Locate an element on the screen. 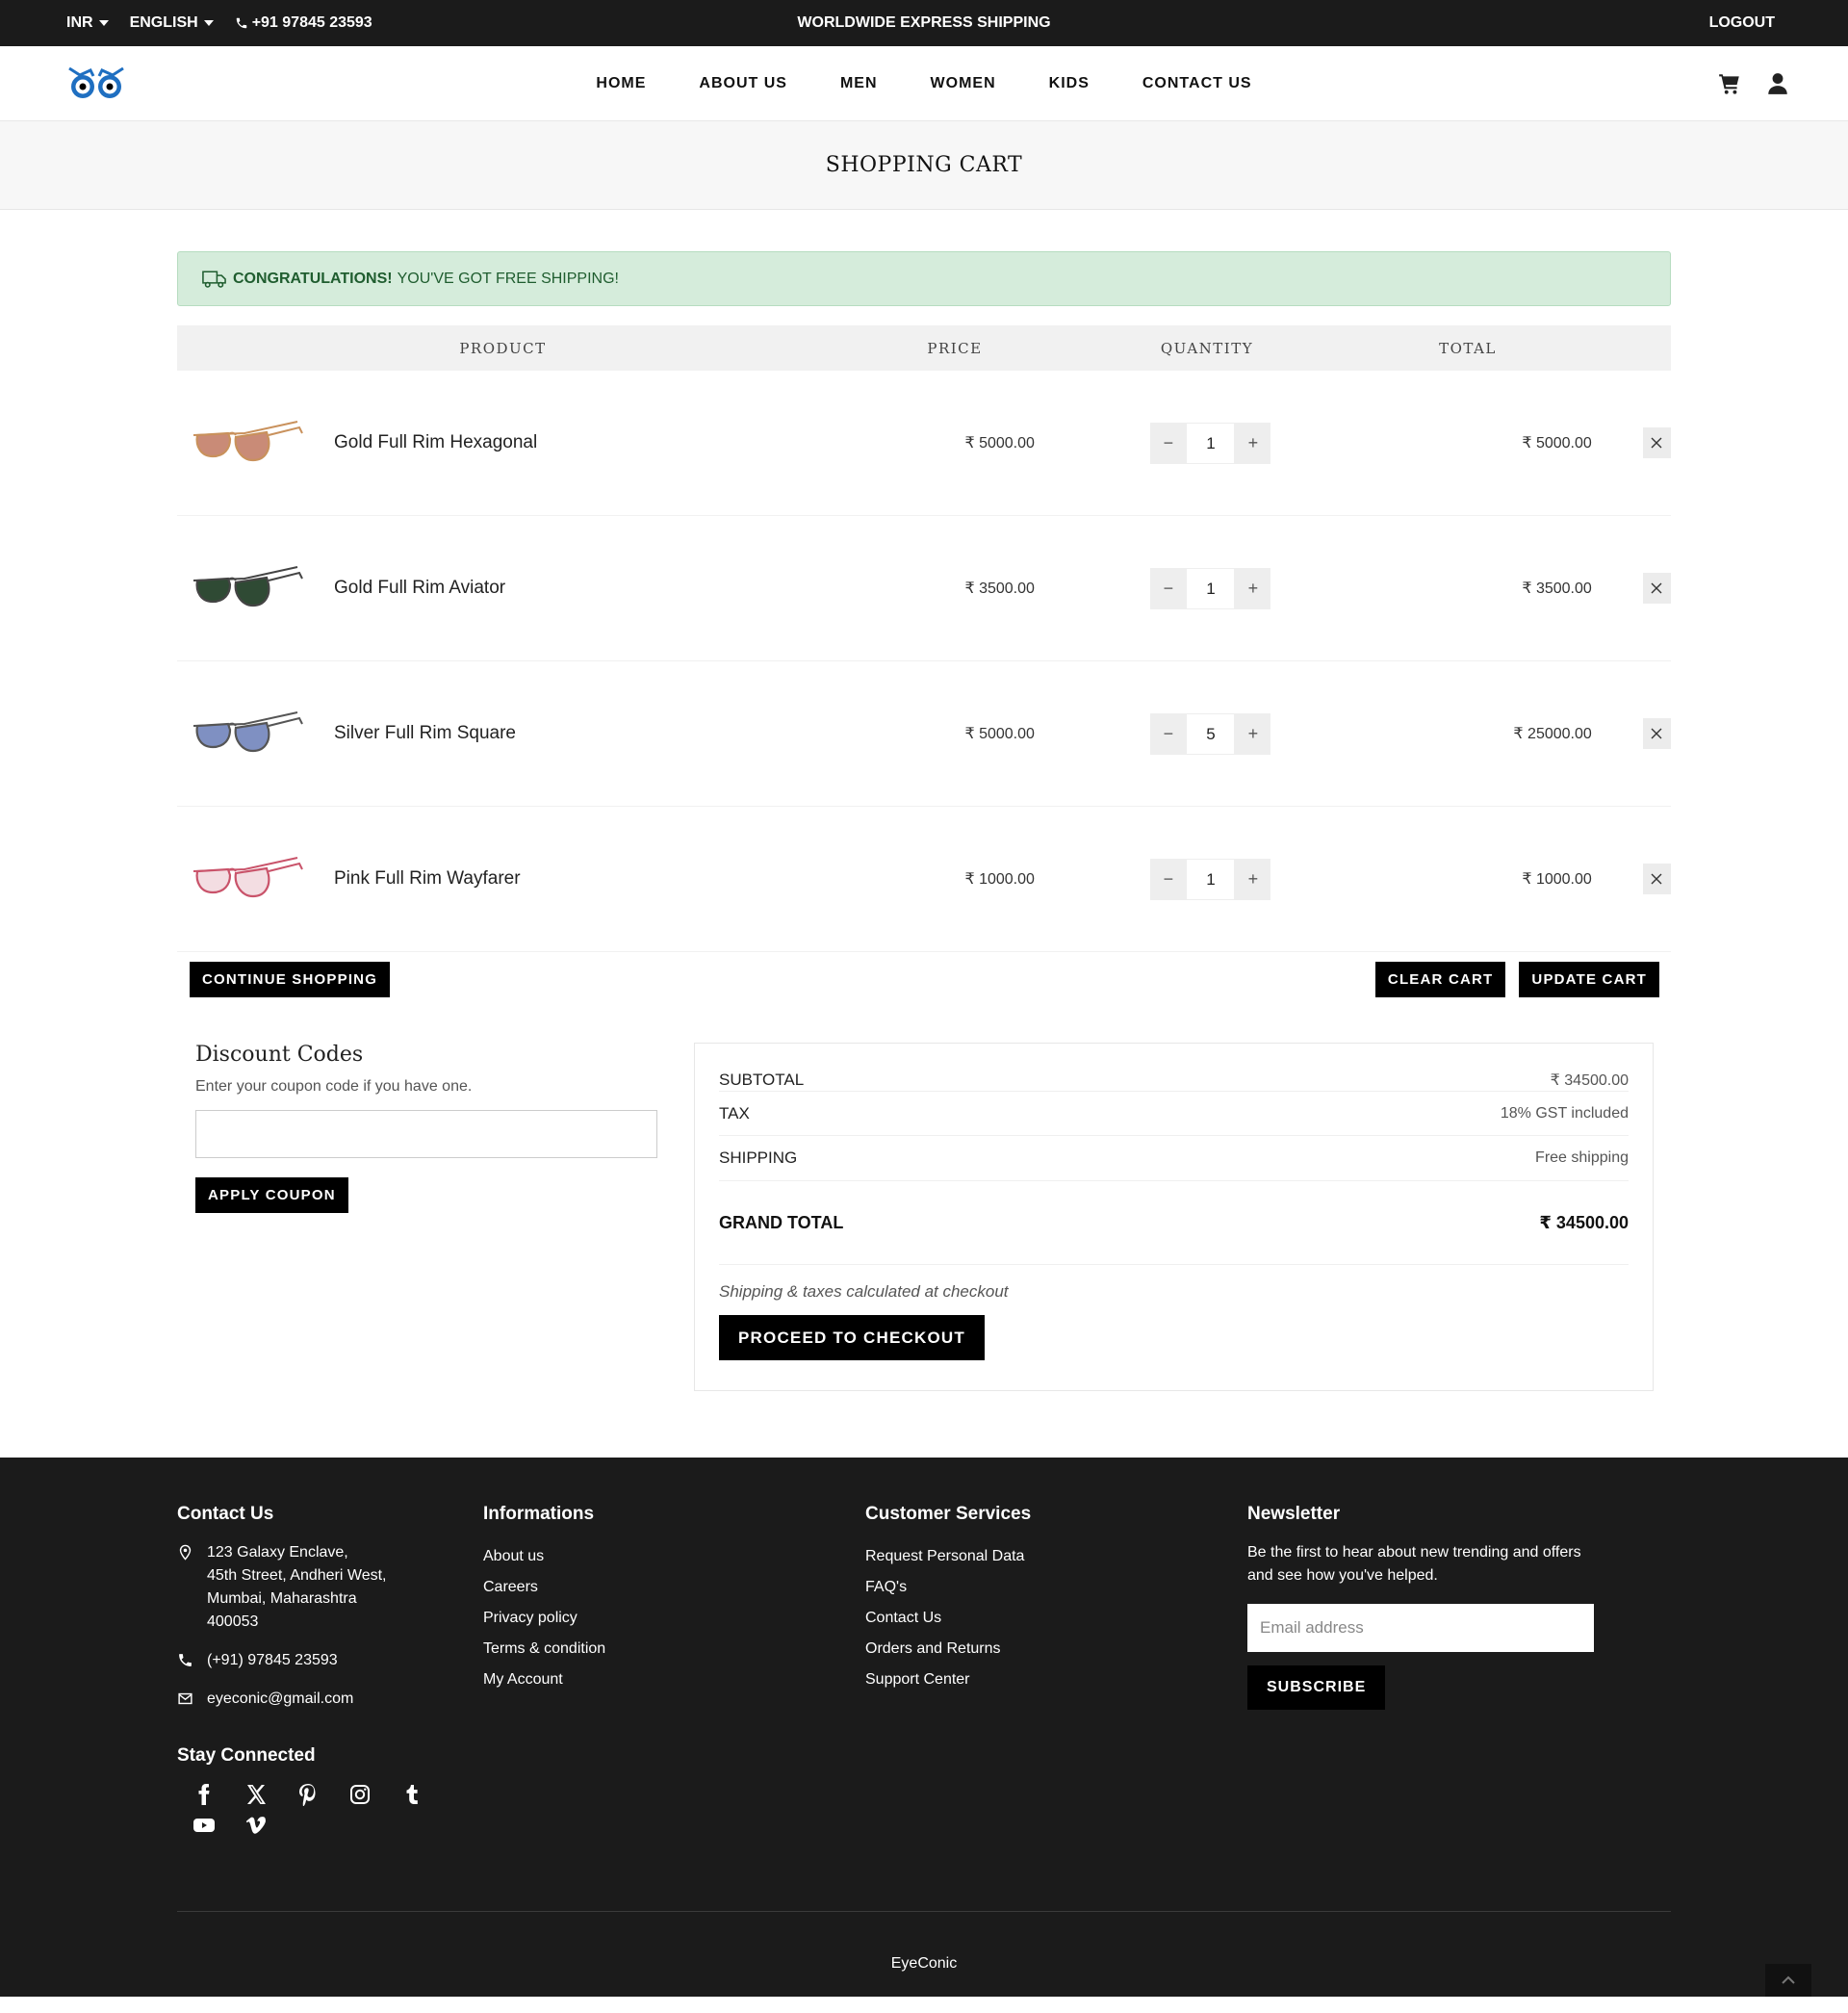  chevron-up-icon is located at coordinates (1788, 1979).